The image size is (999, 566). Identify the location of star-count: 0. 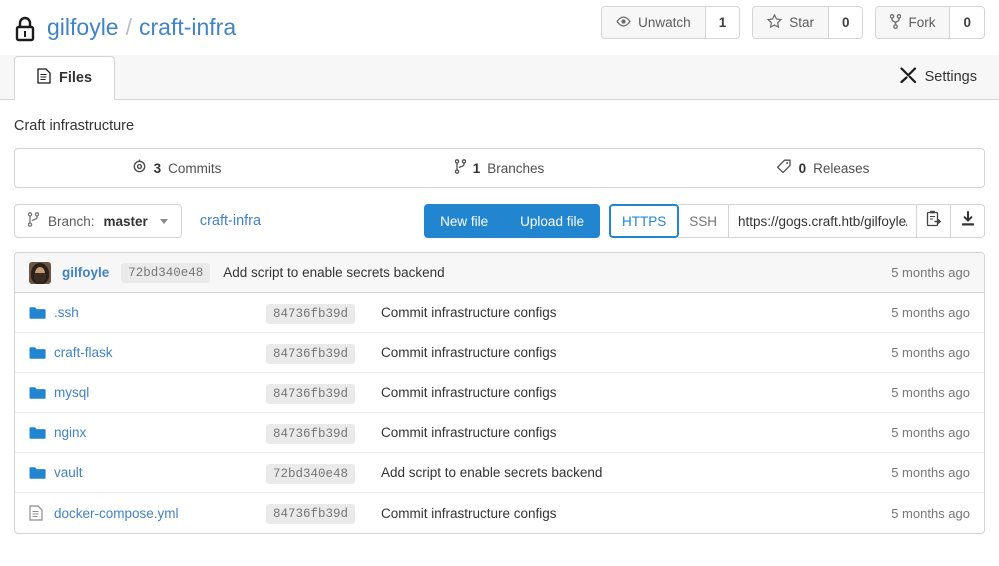
(845, 22).